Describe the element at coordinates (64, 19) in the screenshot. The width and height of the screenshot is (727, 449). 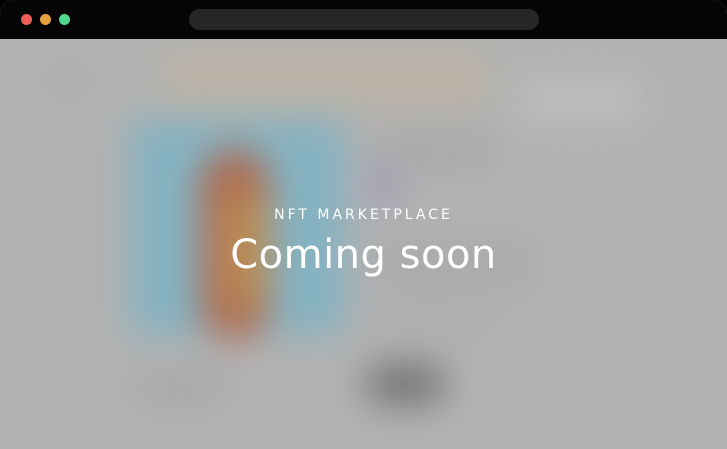
I see `zoom-window-button` at that location.